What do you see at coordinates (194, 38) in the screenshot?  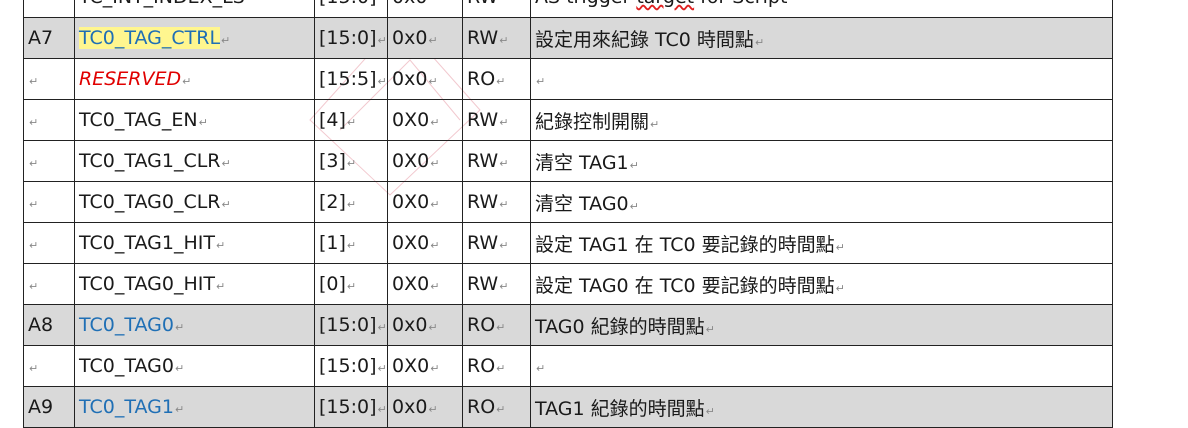 I see `cell-name: TC0_TAG_CTRL↵` at bounding box center [194, 38].